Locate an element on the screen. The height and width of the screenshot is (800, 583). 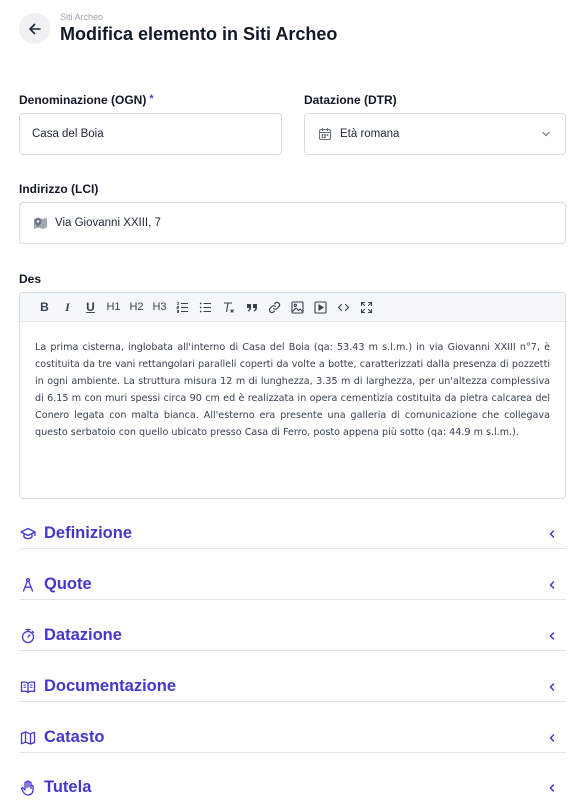
required-mark: * is located at coordinates (151, 99).